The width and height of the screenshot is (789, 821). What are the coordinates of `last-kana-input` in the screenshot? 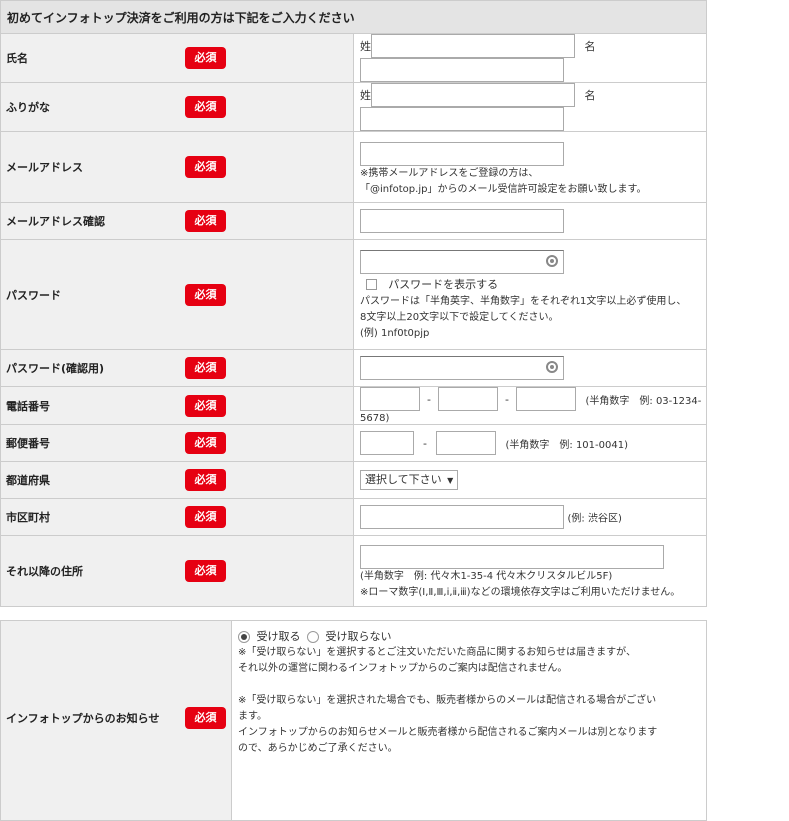 It's located at (473, 95).